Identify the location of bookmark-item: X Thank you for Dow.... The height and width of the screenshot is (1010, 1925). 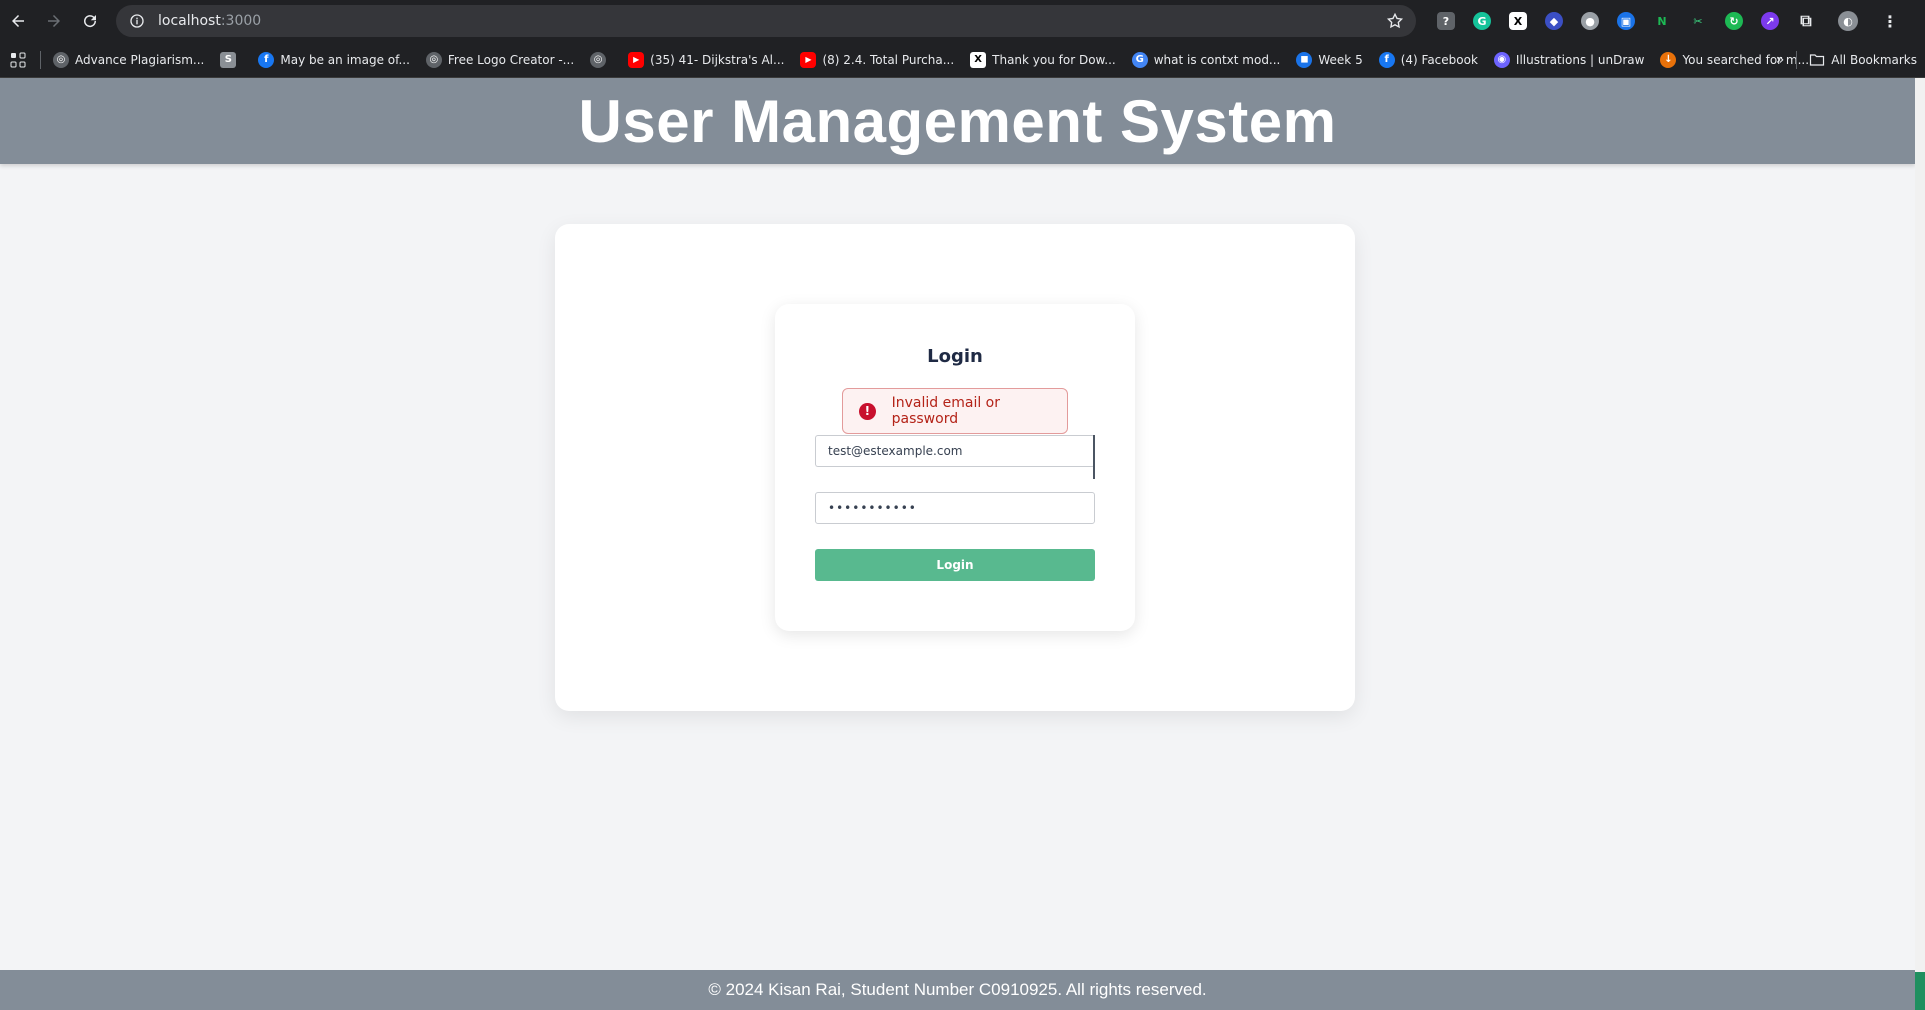
(1043, 60).